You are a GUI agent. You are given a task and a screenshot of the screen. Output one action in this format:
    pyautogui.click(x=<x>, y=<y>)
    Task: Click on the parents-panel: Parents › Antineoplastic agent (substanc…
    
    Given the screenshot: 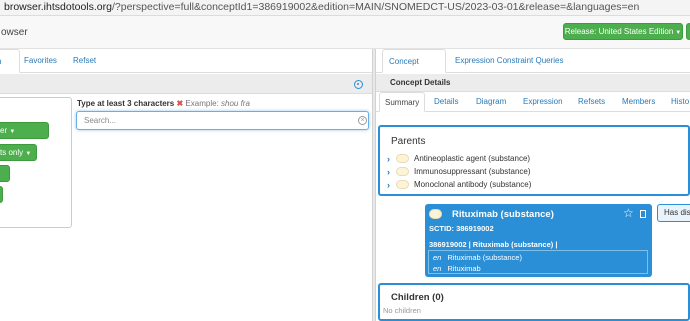 What is the action you would take?
    pyautogui.click(x=534, y=160)
    